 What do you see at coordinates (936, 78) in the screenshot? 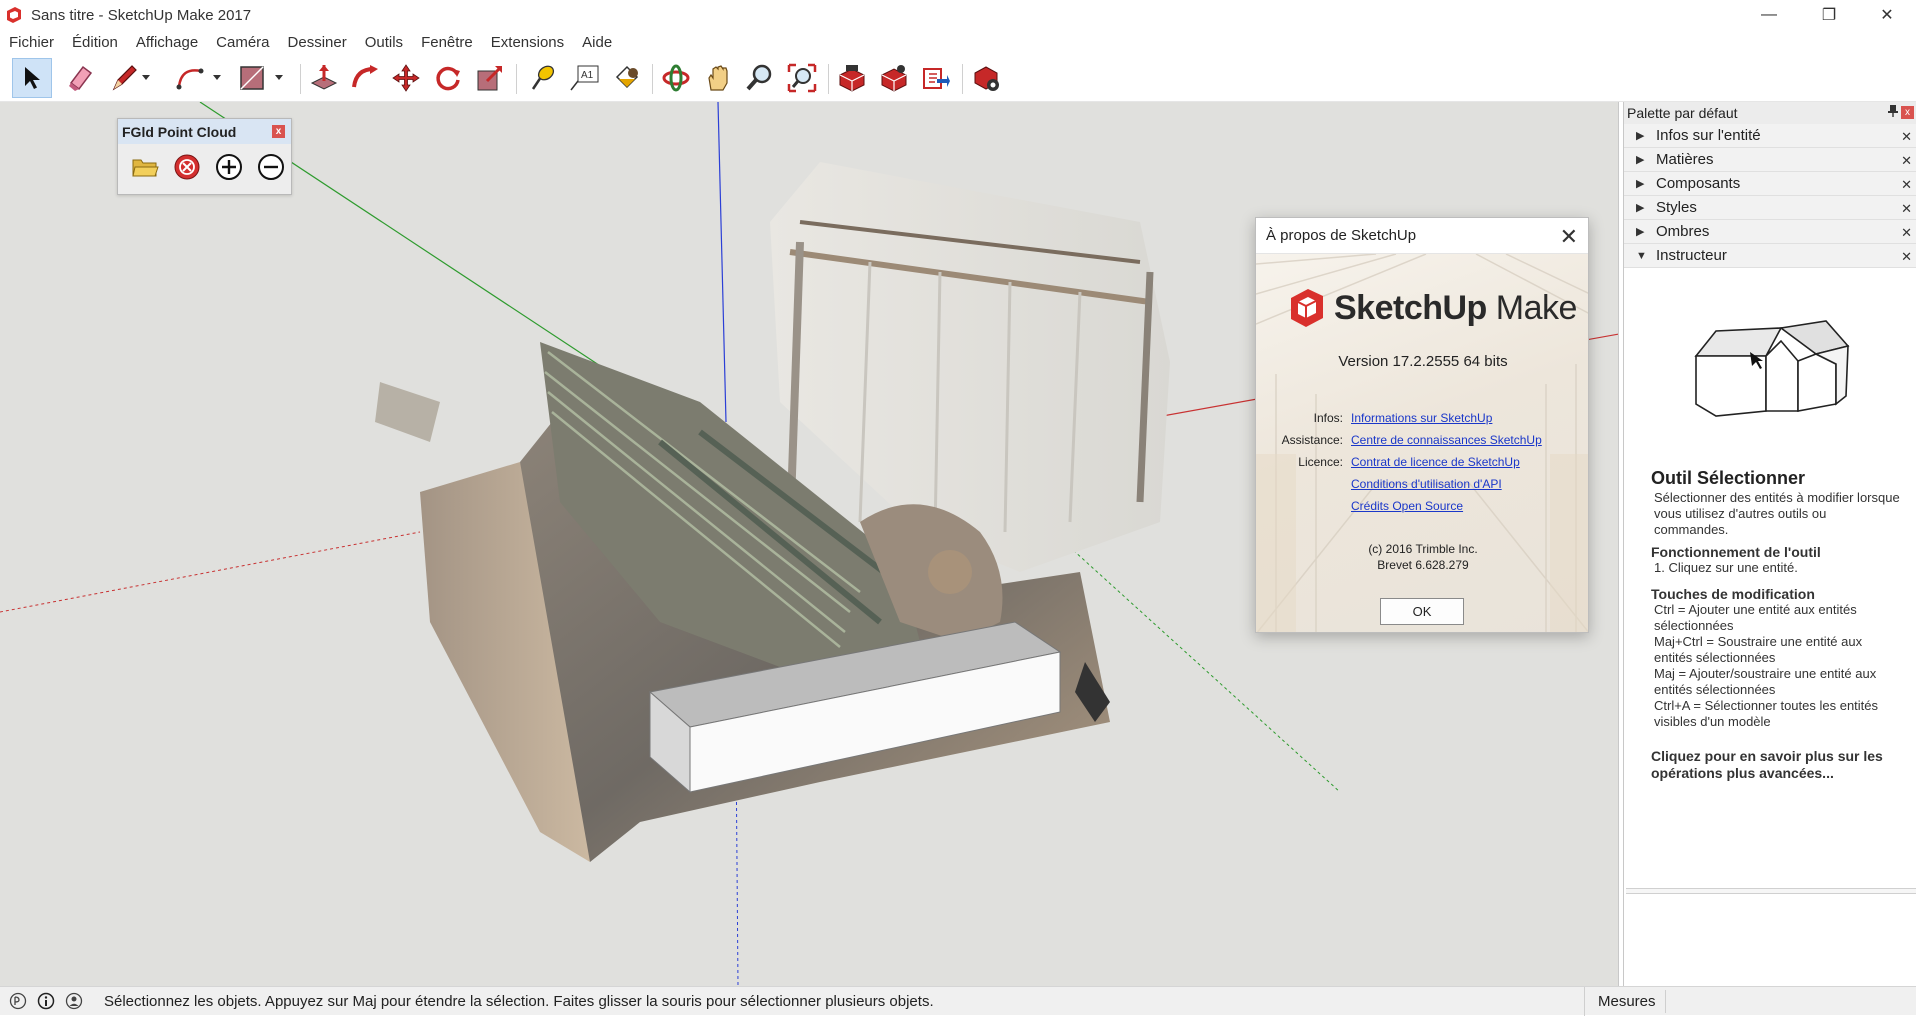
I see `send-to-layout-icon` at bounding box center [936, 78].